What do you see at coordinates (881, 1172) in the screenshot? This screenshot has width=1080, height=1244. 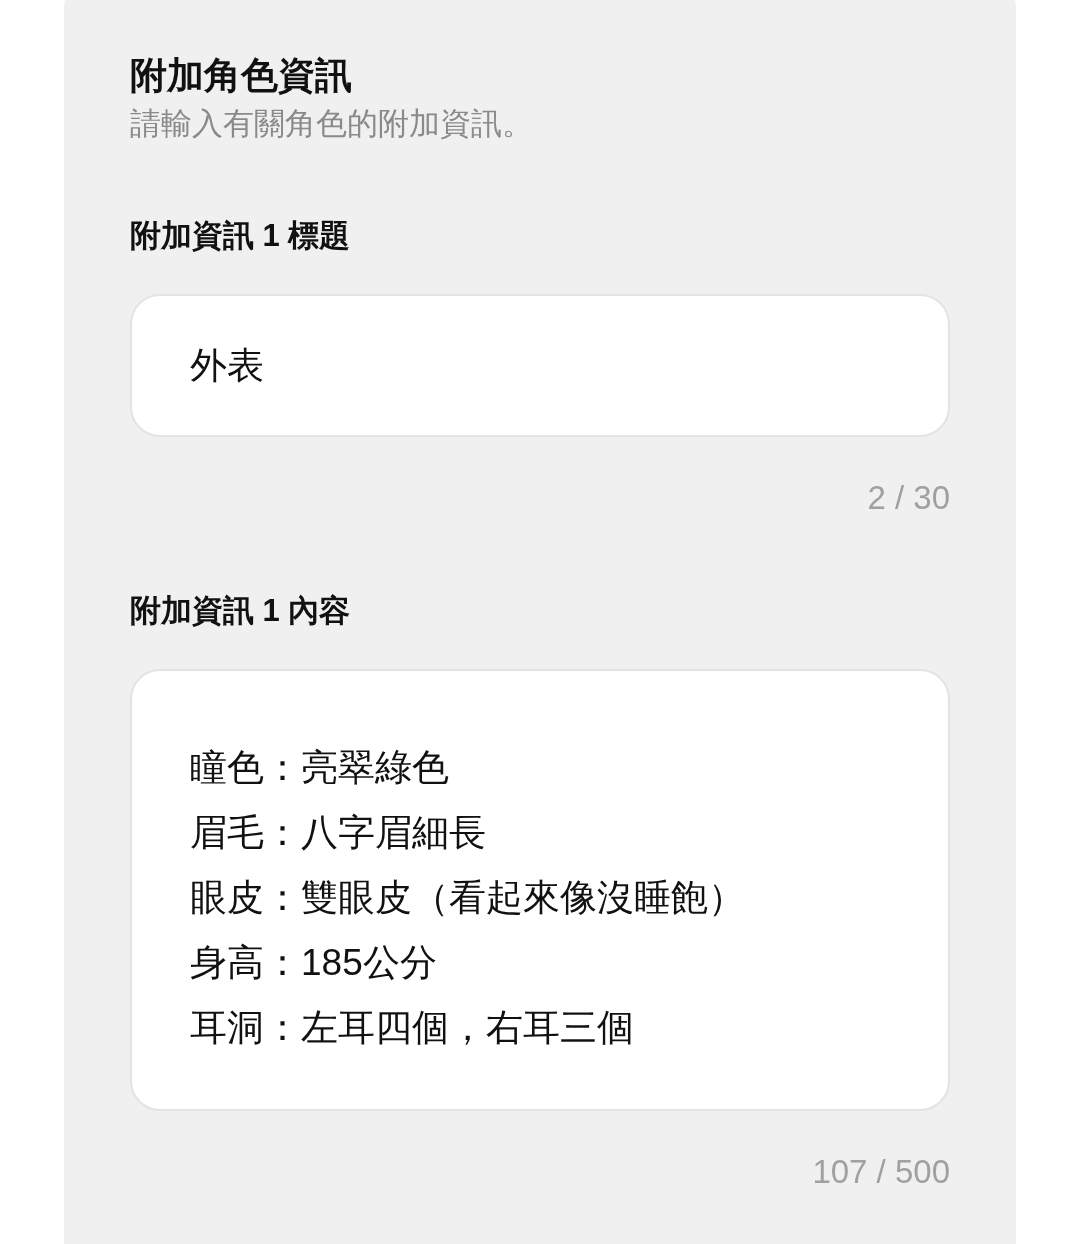 I see `character-counter: 107 / 500` at bounding box center [881, 1172].